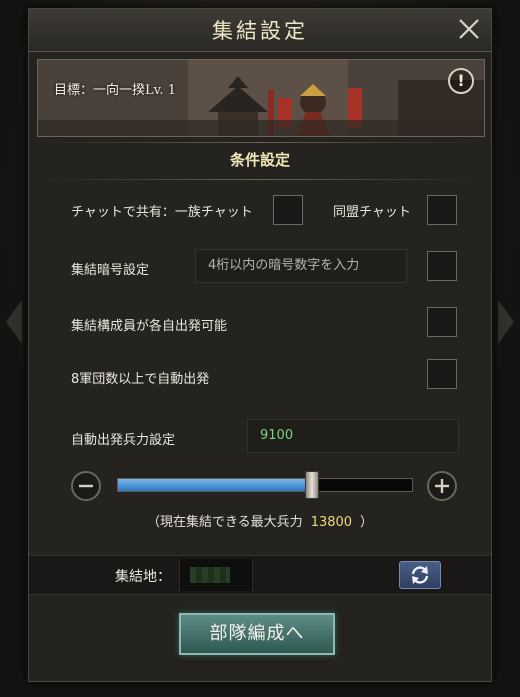  Describe the element at coordinates (372, 212) in the screenshot. I see `alliance-chat-label: 同盟チャット` at that location.